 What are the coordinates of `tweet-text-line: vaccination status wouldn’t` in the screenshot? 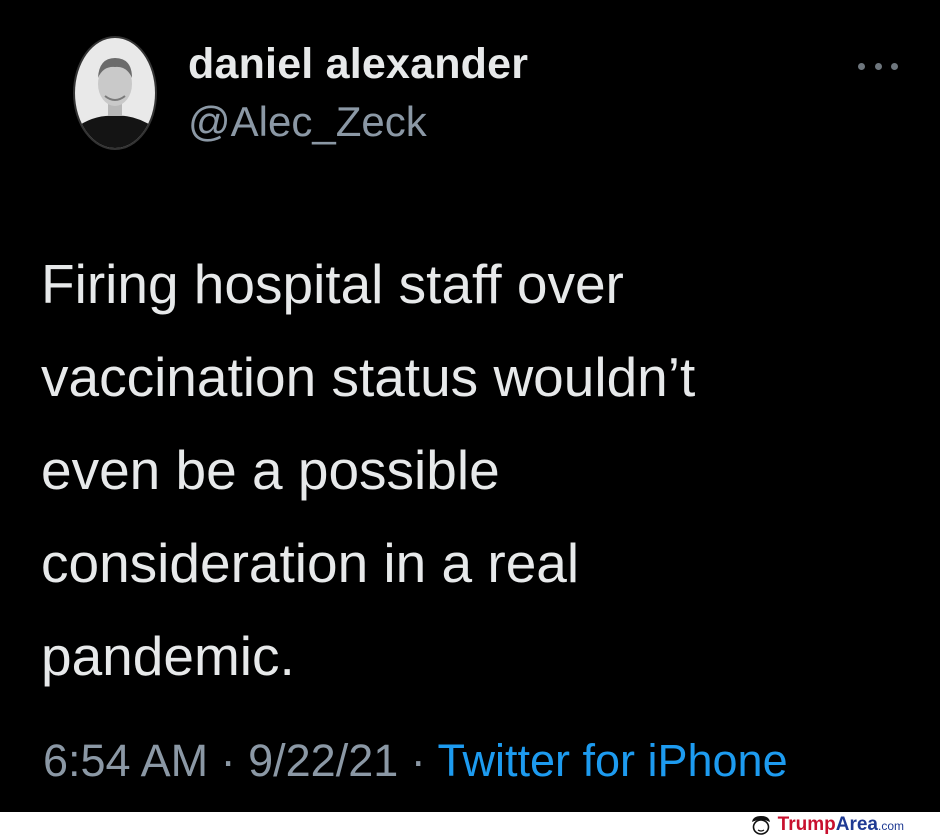 It's located at (368, 377).